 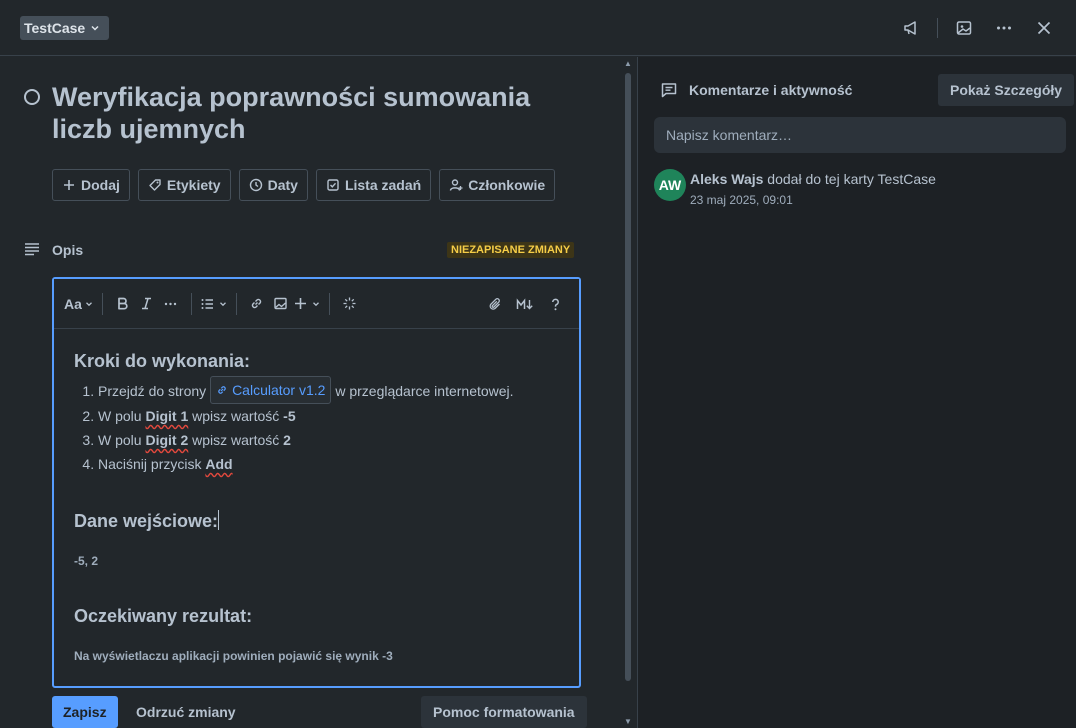 What do you see at coordinates (32, 249) in the screenshot?
I see `description-icon` at bounding box center [32, 249].